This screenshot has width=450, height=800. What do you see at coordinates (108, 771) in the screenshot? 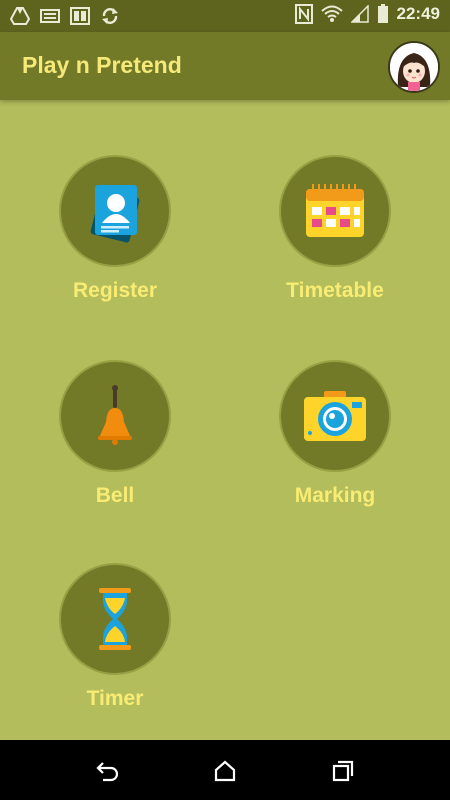
I see `back-icon` at bounding box center [108, 771].